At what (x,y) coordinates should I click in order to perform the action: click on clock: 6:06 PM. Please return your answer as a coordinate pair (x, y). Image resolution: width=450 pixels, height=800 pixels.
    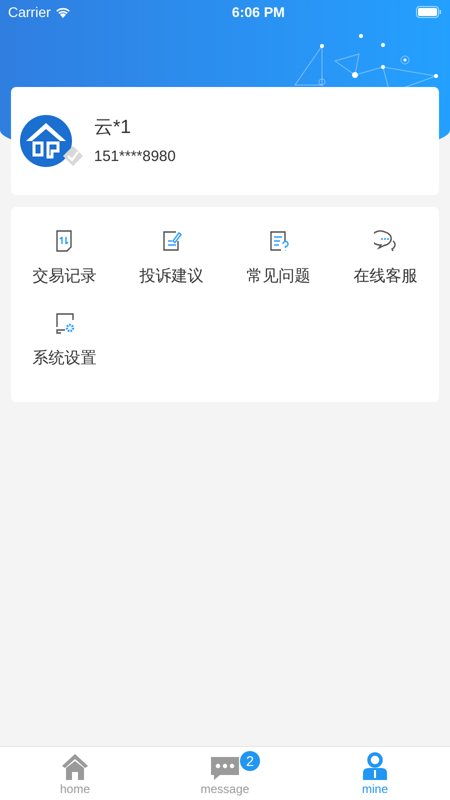
    Looking at the image, I should click on (258, 12).